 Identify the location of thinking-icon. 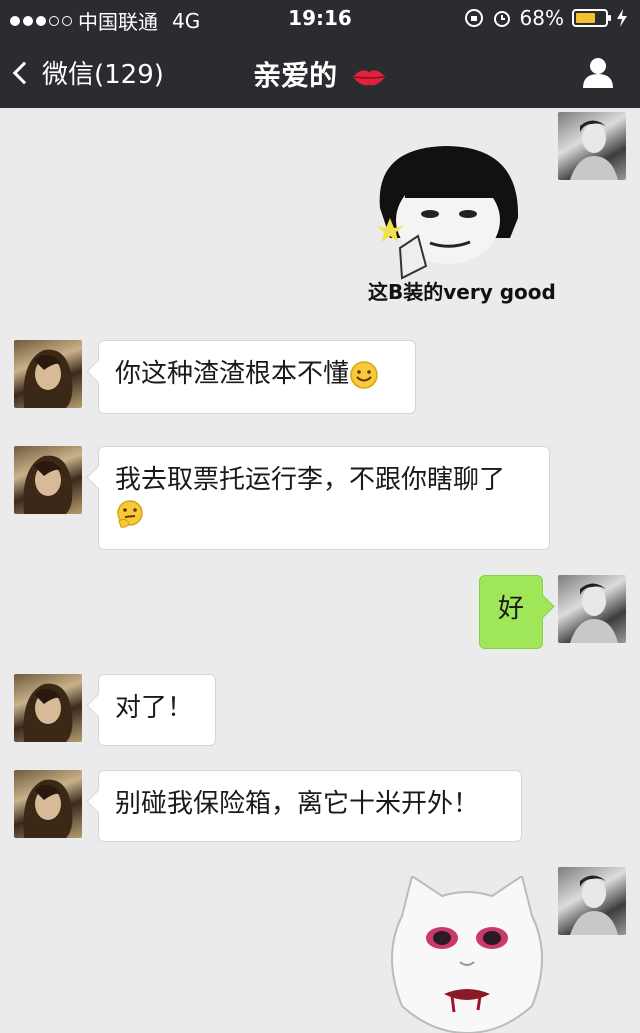
(130, 514).